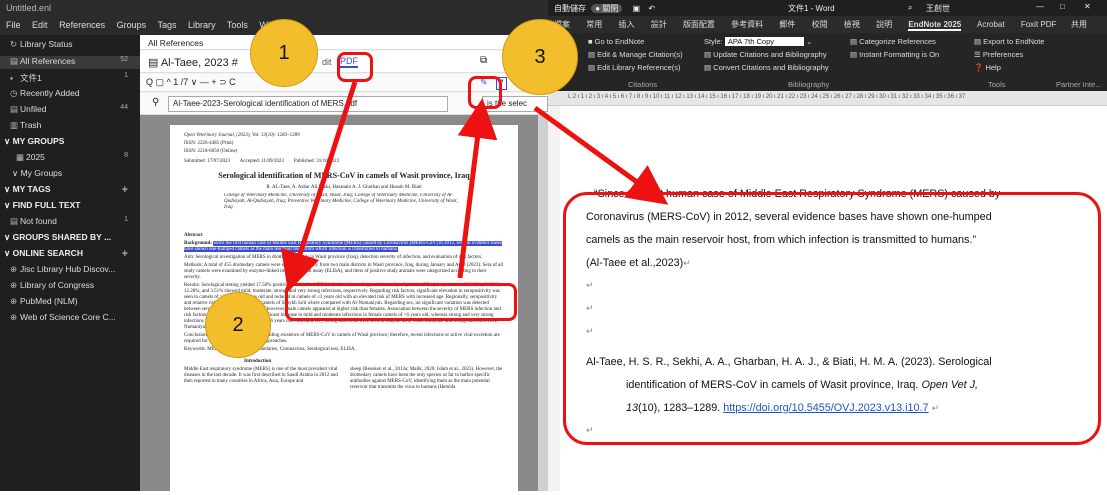 This screenshot has height=495, width=1107. What do you see at coordinates (540, 57) in the screenshot?
I see `step-3-marker: 3` at bounding box center [540, 57].